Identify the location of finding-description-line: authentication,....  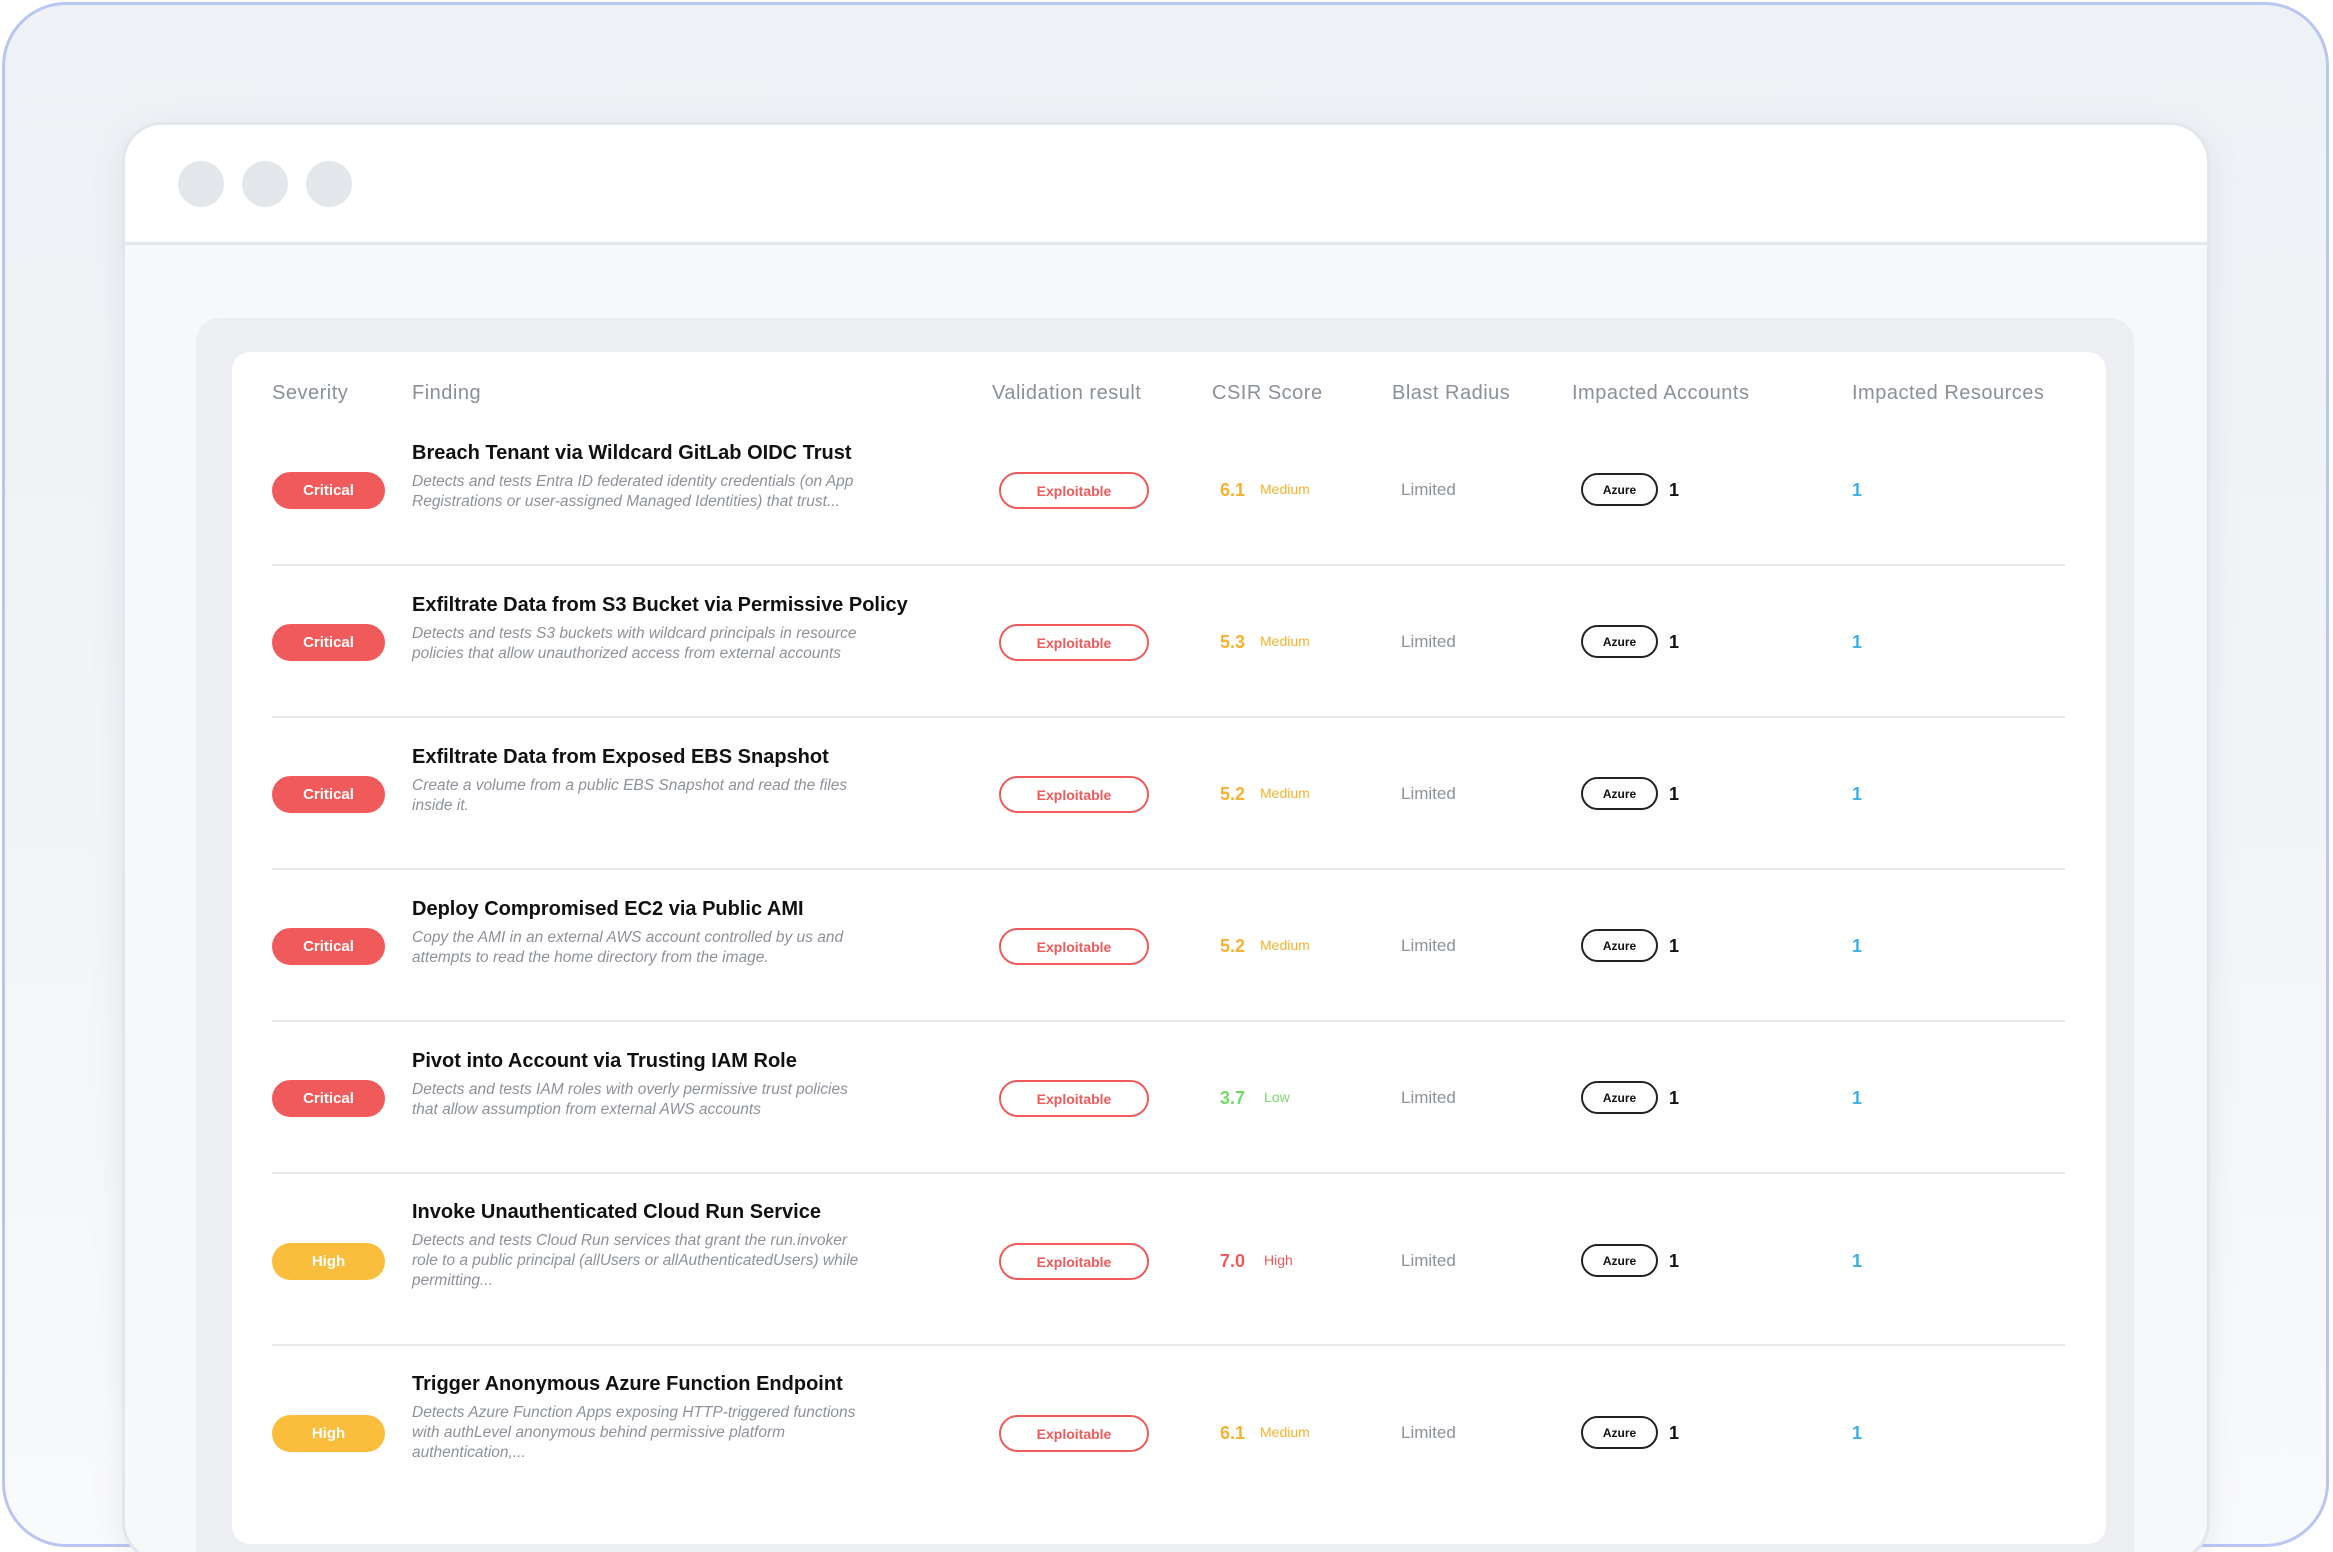
(469, 1452).